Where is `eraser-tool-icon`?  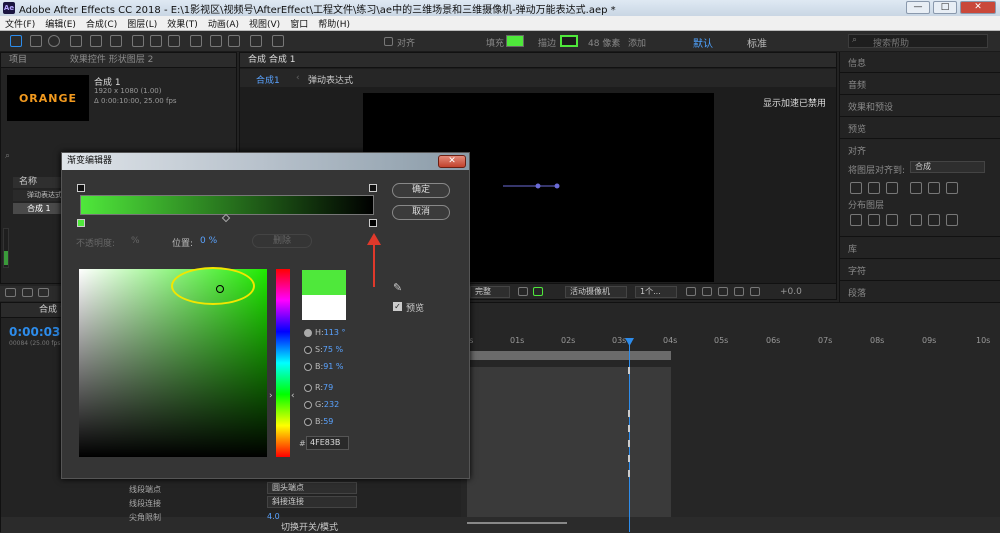 eraser-tool-icon is located at coordinates (234, 41).